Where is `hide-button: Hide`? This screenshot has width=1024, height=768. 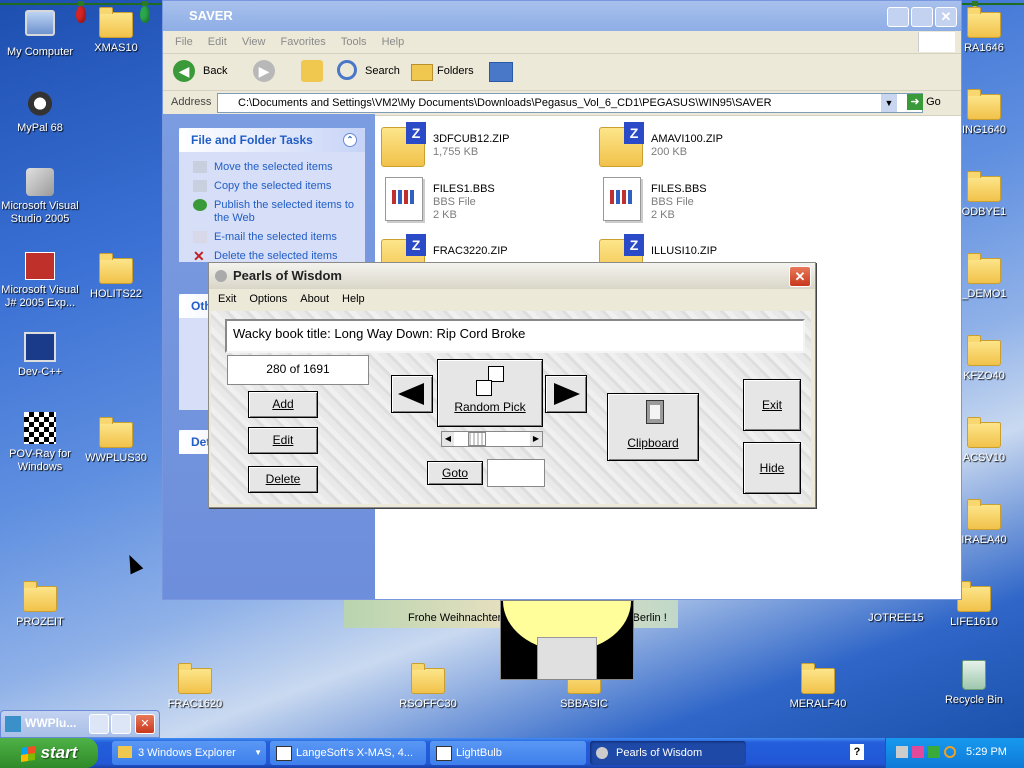 hide-button: Hide is located at coordinates (772, 468).